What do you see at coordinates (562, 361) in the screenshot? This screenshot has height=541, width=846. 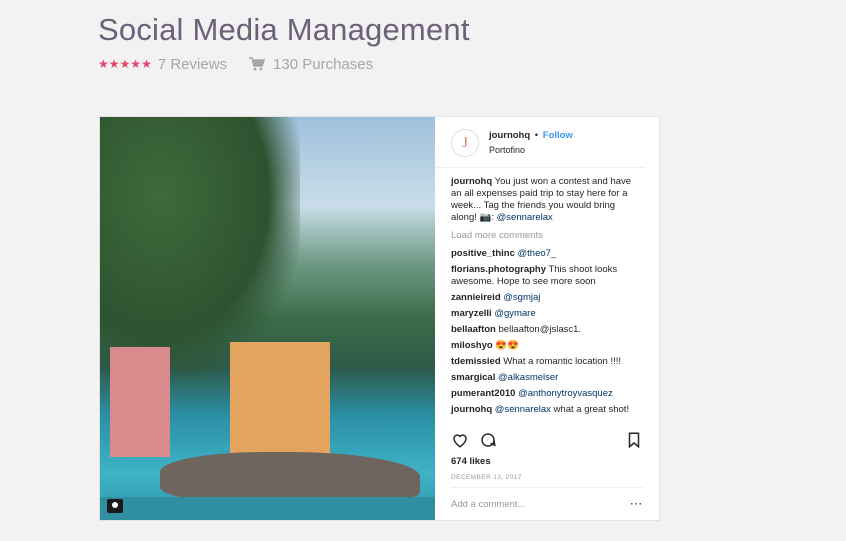 I see `comment-text: What a romantic location !!!!` at bounding box center [562, 361].